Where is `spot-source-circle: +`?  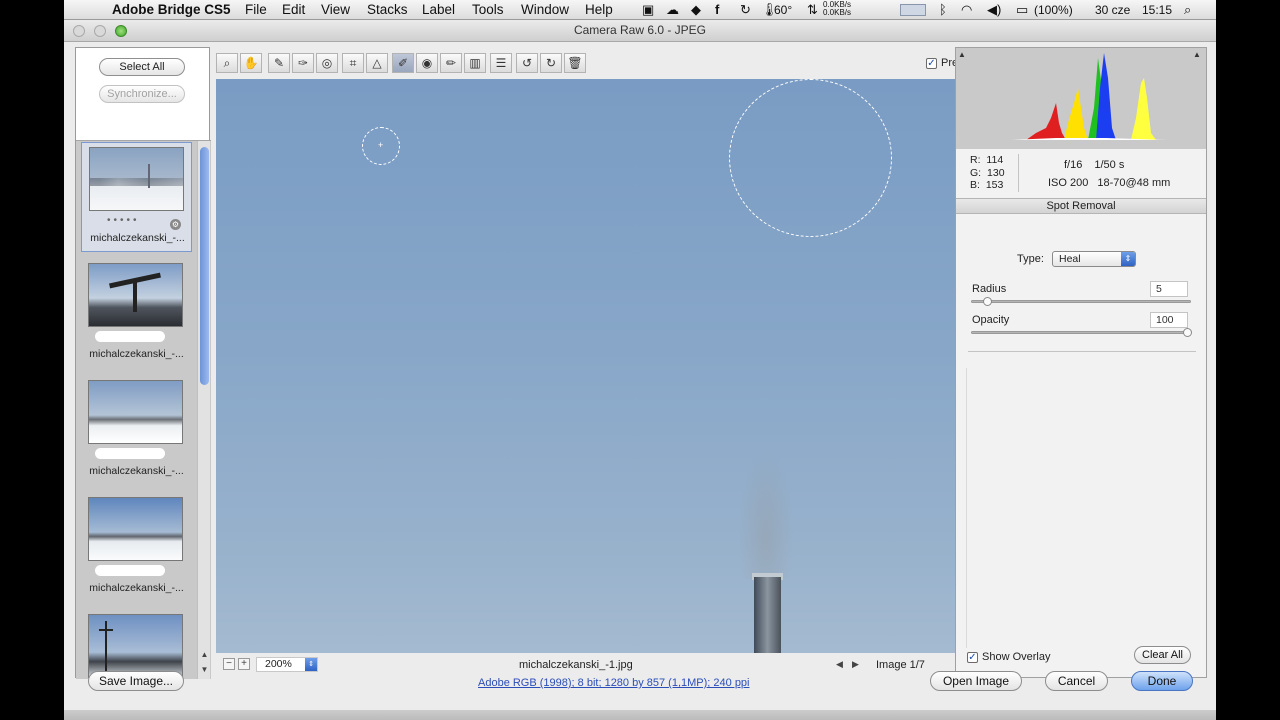 spot-source-circle: + is located at coordinates (381, 146).